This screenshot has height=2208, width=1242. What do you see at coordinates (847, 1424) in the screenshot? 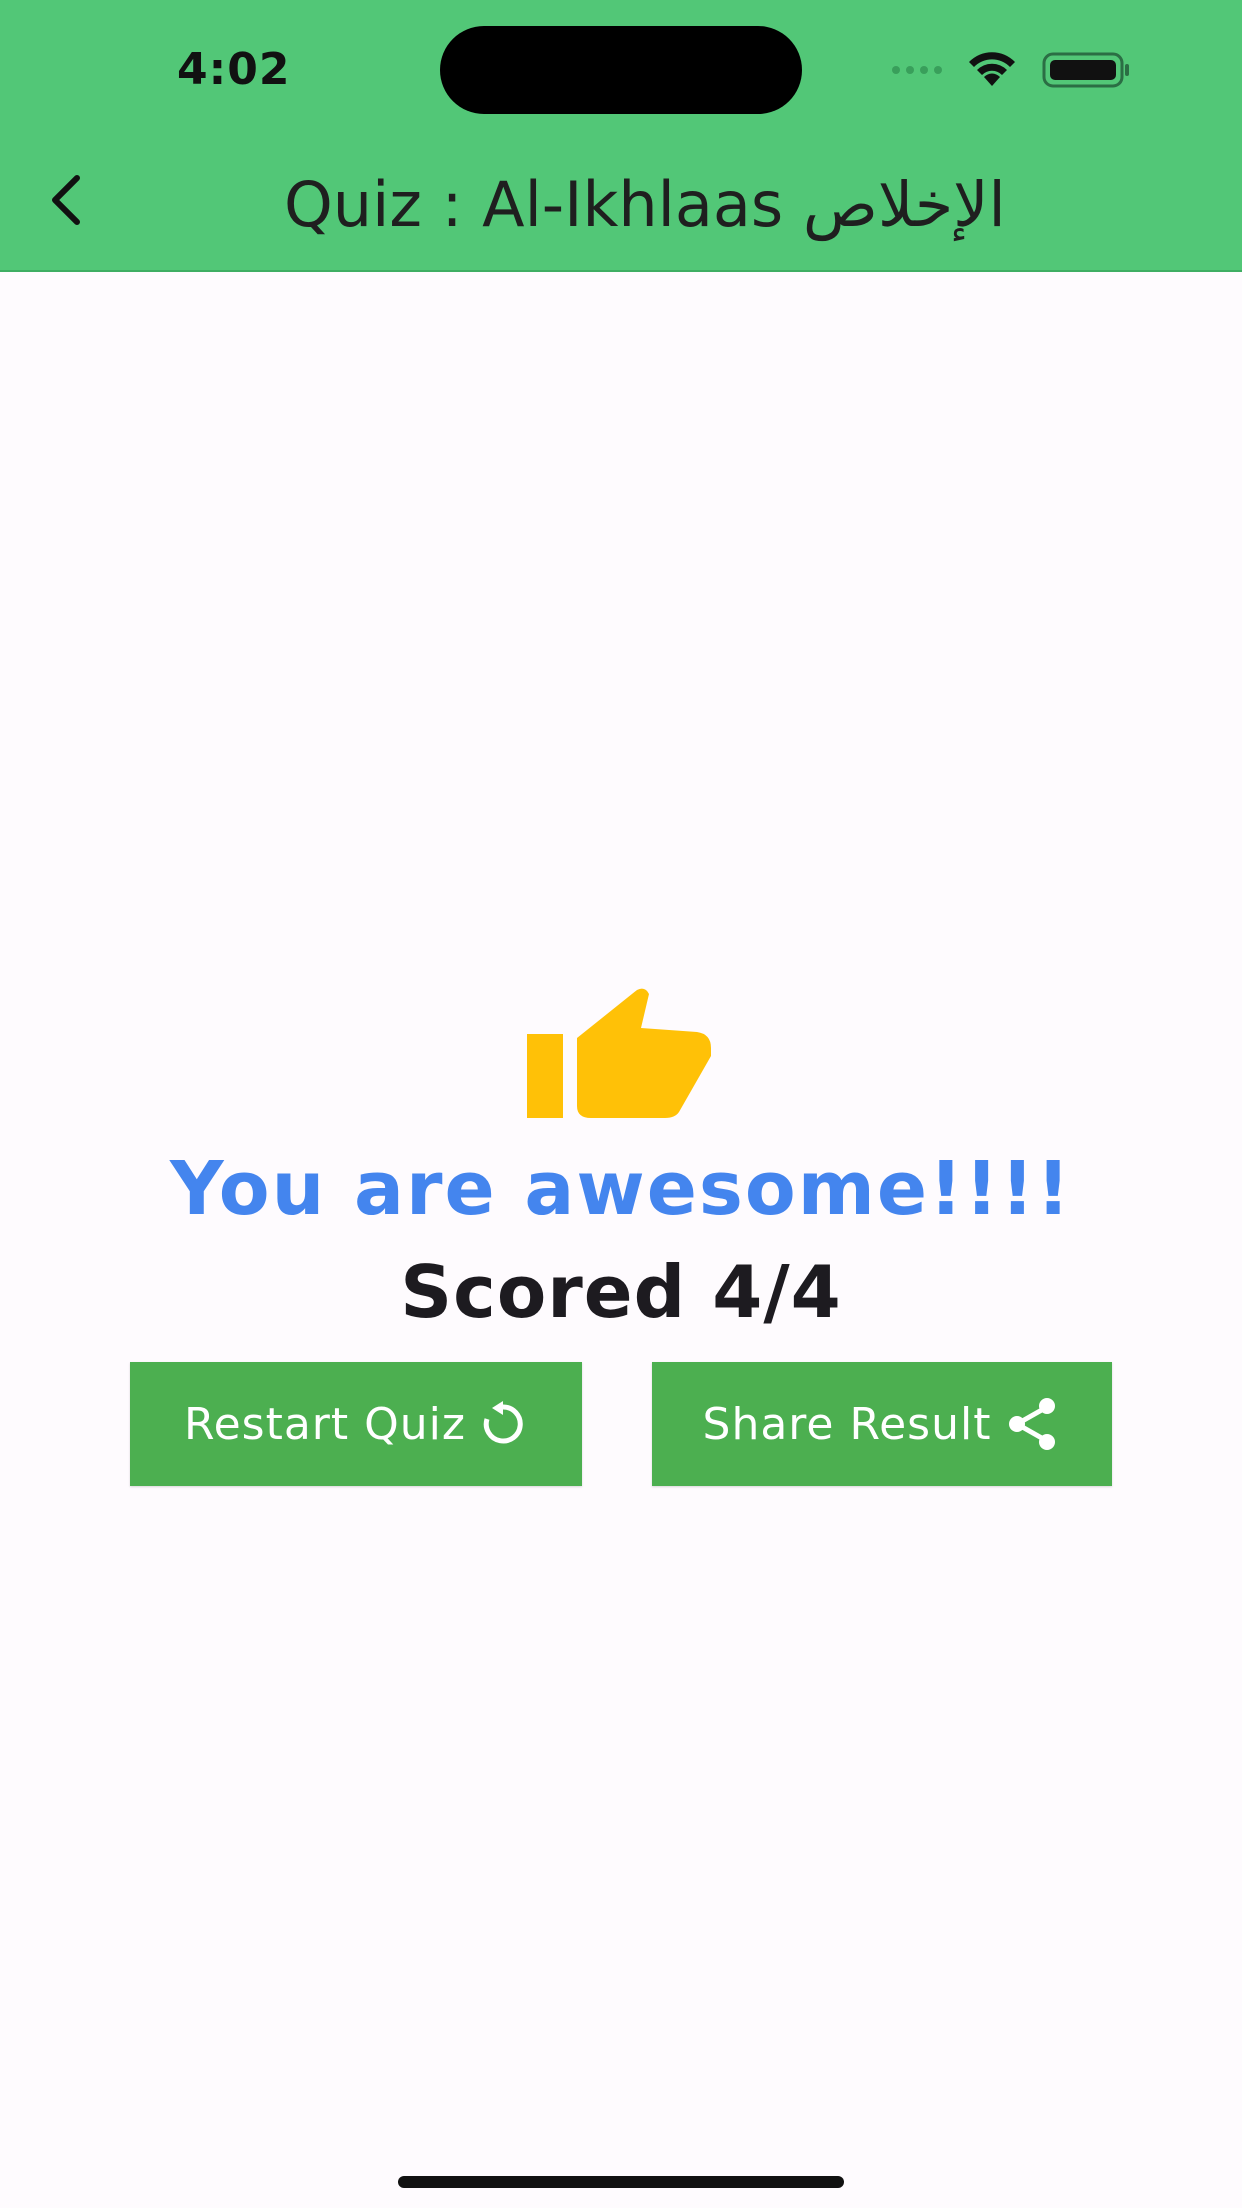
I see `share-result-label: Share Result` at bounding box center [847, 1424].